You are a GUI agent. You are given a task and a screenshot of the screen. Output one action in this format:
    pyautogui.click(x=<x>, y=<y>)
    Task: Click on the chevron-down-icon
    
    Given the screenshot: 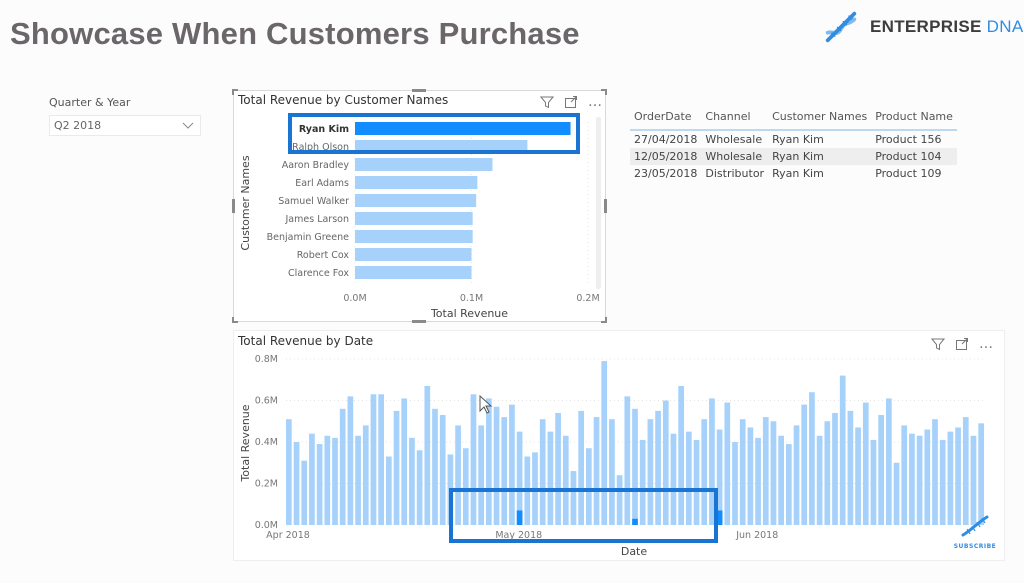 What is the action you would take?
    pyautogui.click(x=188, y=125)
    